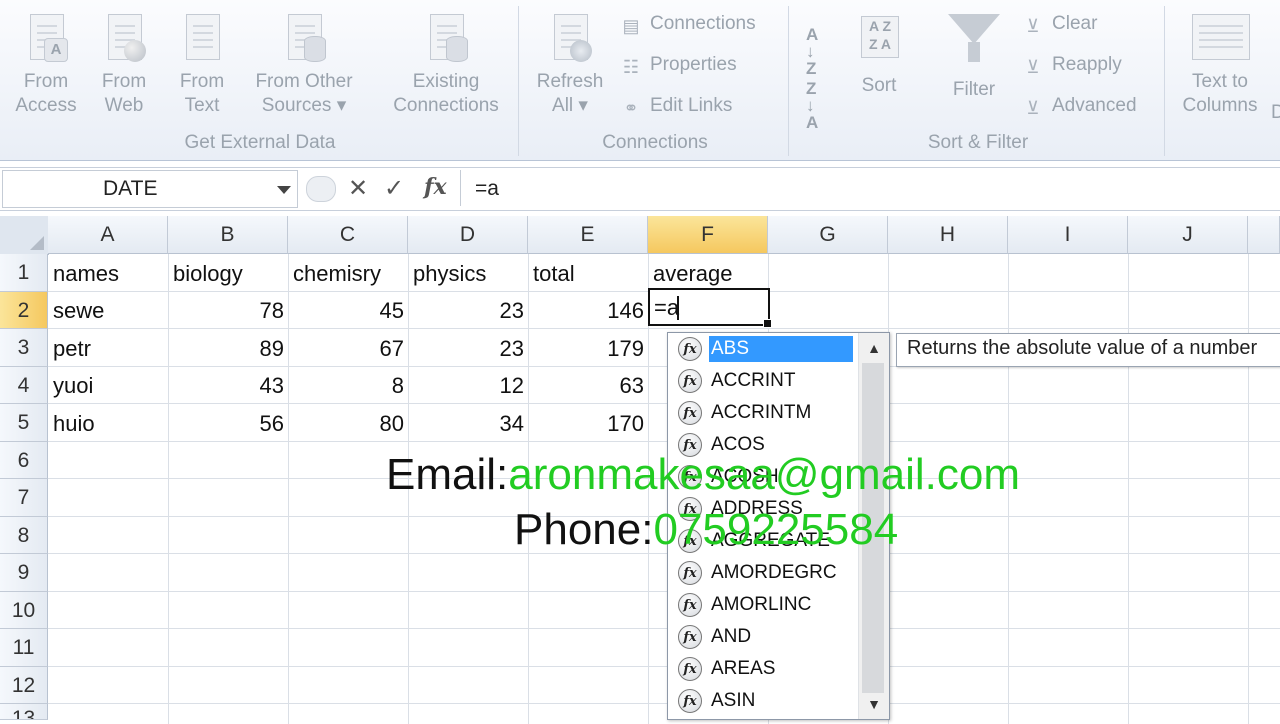 This screenshot has height=724, width=1280. Describe the element at coordinates (766, 606) in the screenshot. I see `autocomplete-item: fx AMORLINC` at that location.